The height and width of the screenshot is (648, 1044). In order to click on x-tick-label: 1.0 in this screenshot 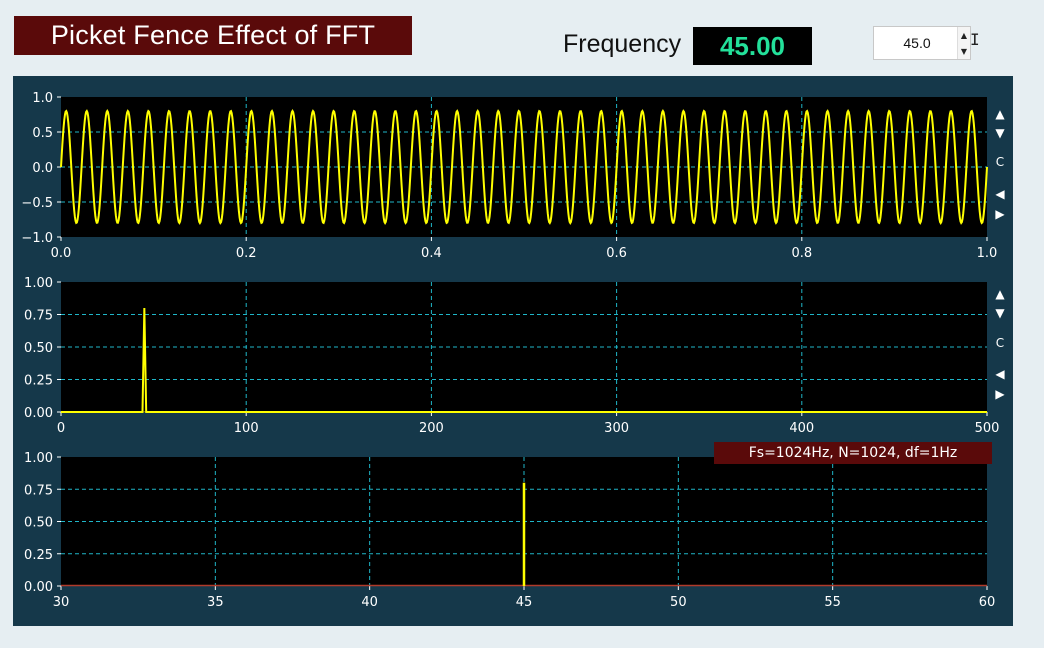, I will do `click(987, 253)`.